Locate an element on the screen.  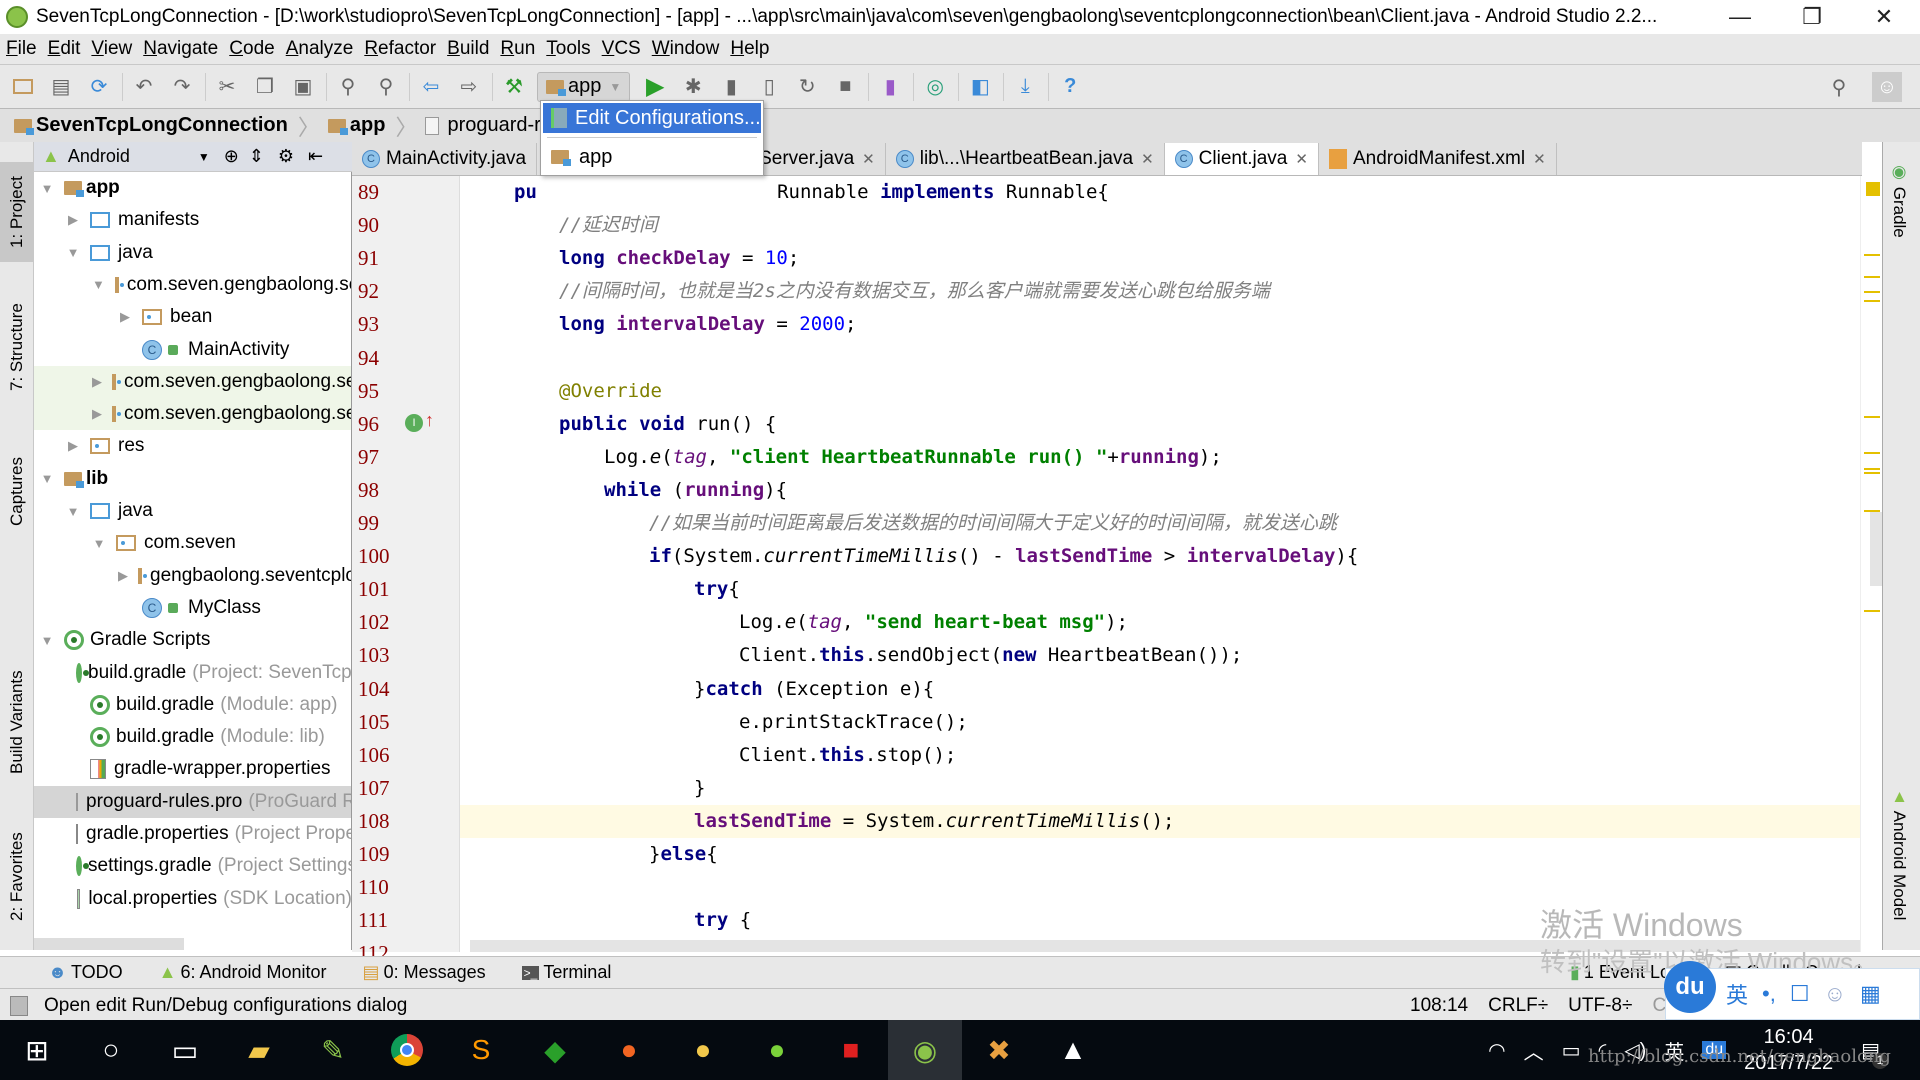
menu-code: Code is located at coordinates (251, 49).